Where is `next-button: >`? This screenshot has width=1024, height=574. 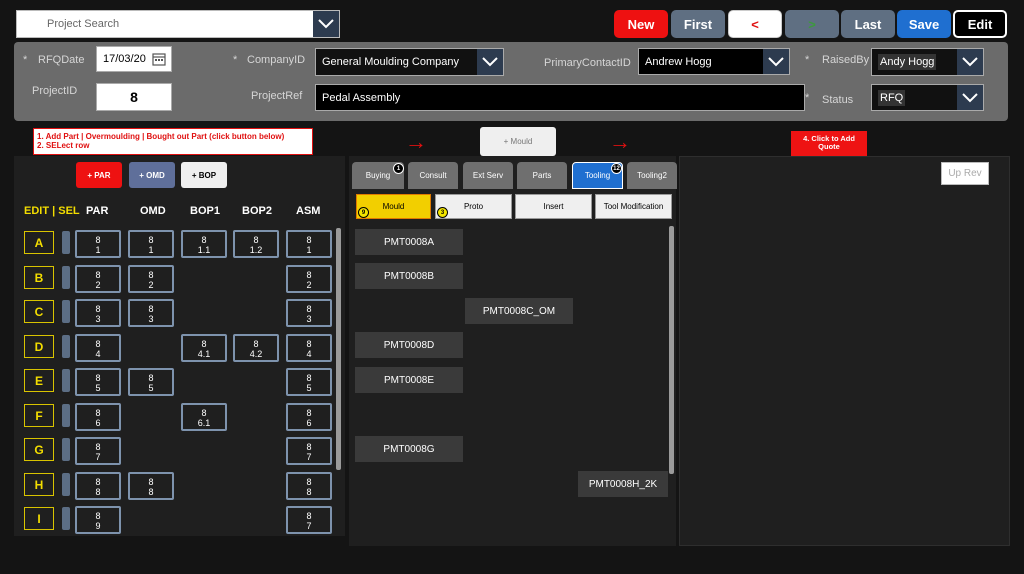 next-button: > is located at coordinates (812, 24).